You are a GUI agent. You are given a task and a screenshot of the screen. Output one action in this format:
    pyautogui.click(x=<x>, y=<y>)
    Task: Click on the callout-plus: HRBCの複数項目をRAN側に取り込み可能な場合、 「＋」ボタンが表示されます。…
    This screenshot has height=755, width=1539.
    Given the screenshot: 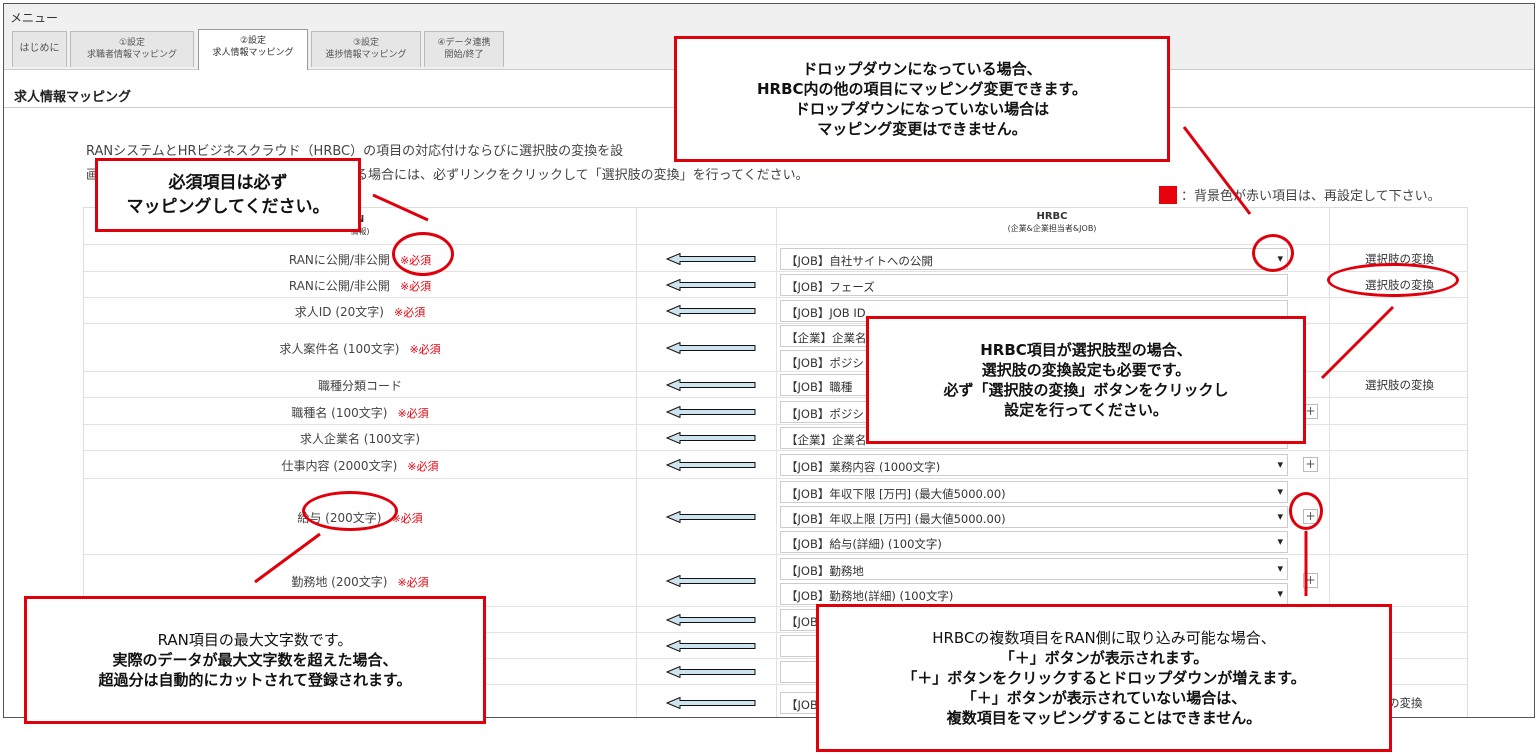 What is the action you would take?
    pyautogui.click(x=1104, y=678)
    